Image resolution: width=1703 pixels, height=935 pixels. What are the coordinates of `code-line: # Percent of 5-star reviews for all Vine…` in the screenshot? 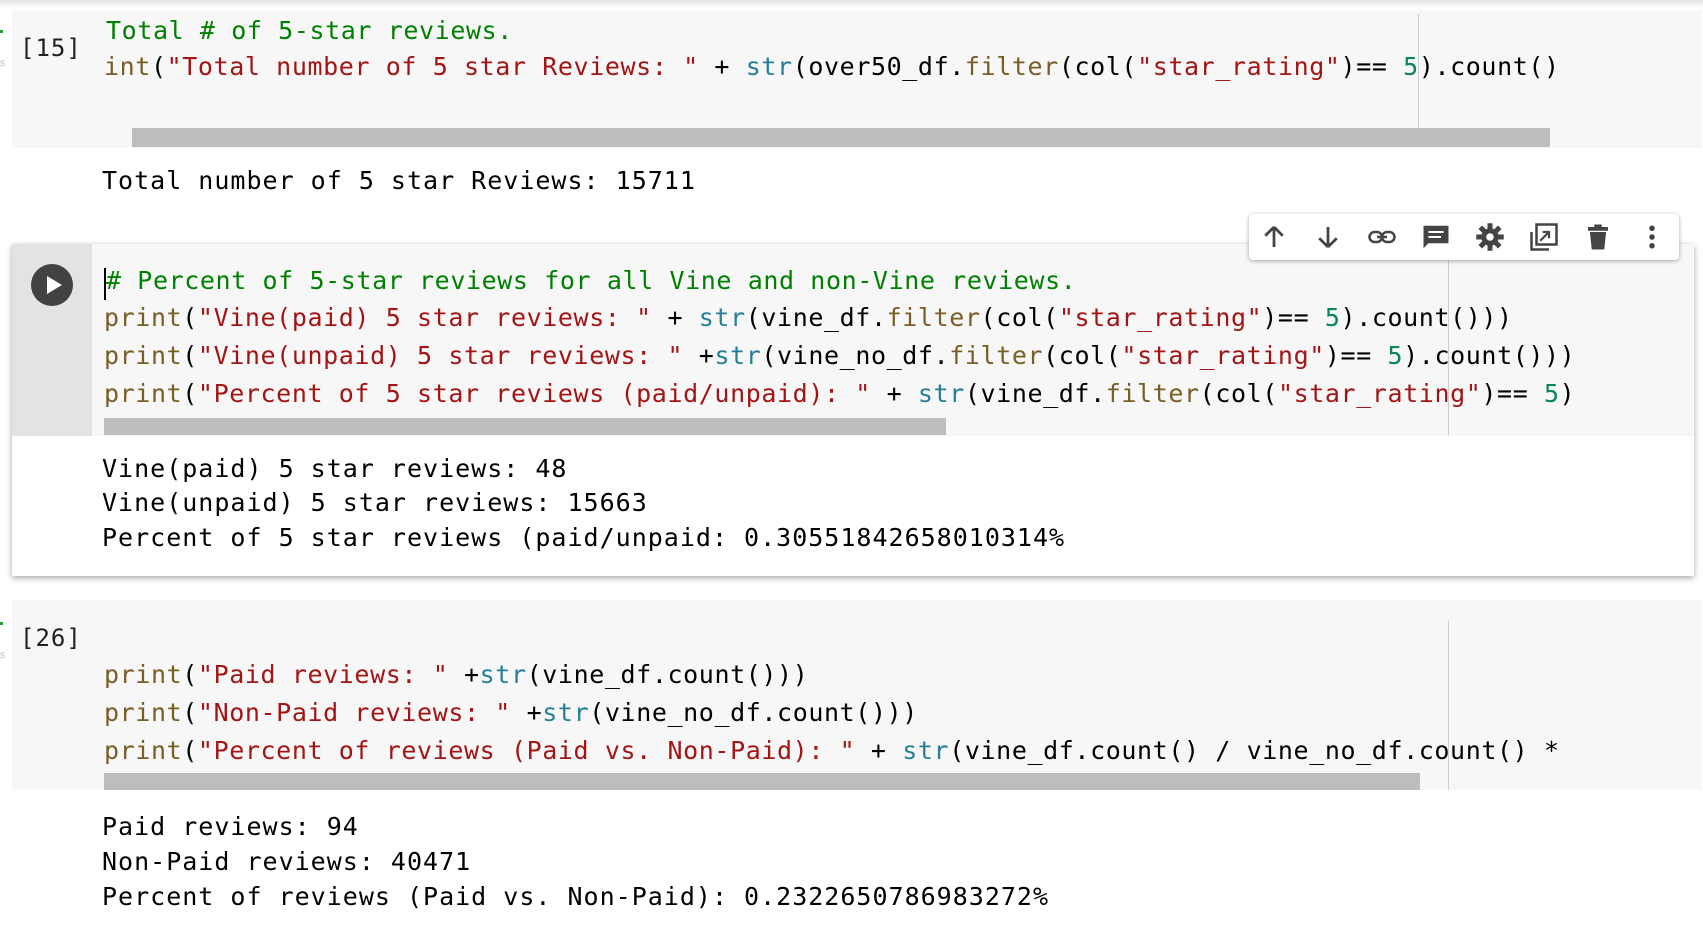 It's located at (591, 280).